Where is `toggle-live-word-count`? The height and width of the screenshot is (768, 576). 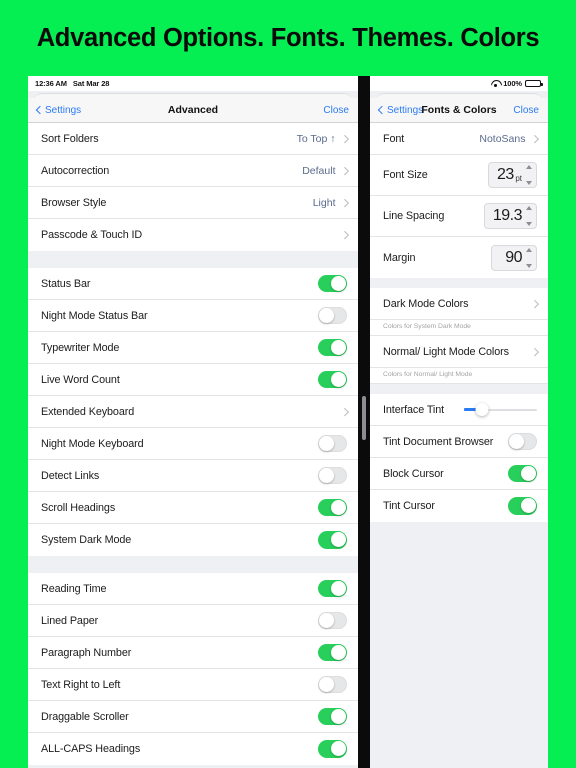 toggle-live-word-count is located at coordinates (332, 379).